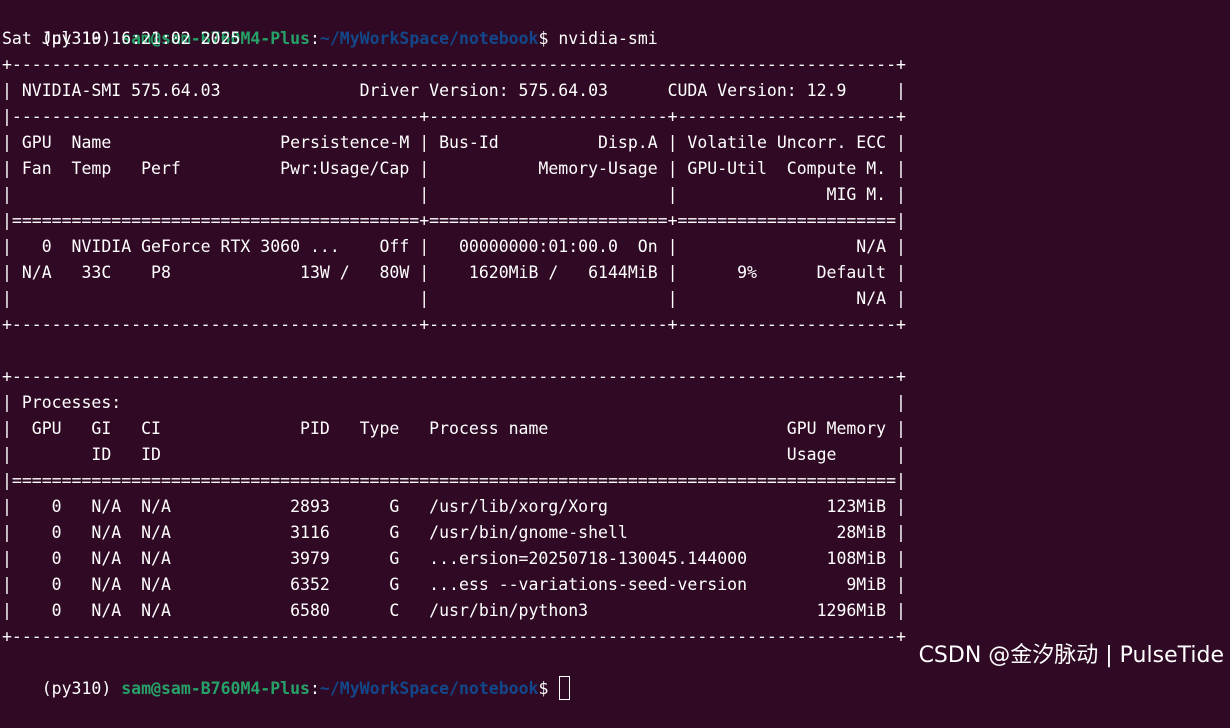  Describe the element at coordinates (454, 402) in the screenshot. I see `output-line: | Processes: |` at that location.